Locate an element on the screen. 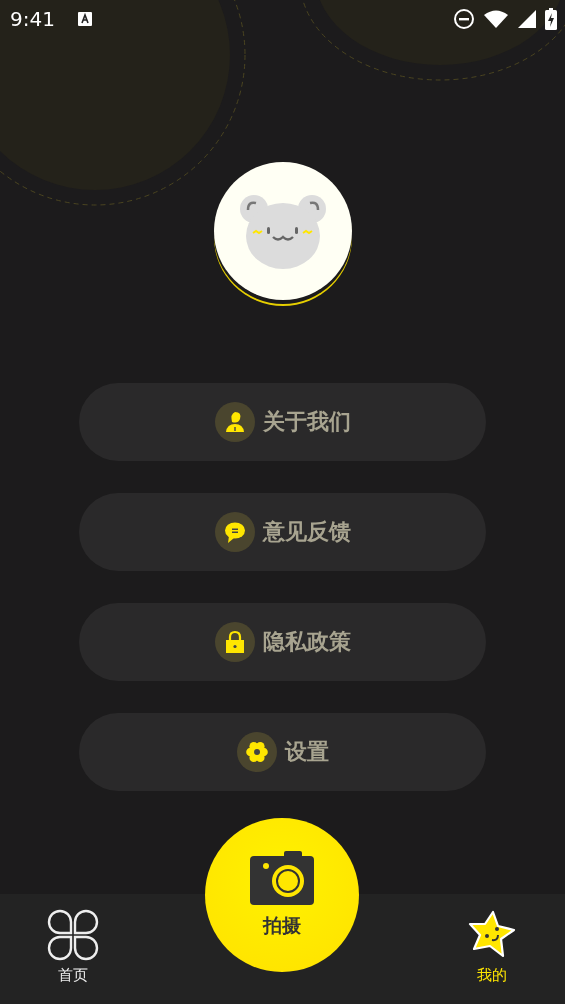 This screenshot has width=565, height=1004. menu-button: 设置 is located at coordinates (282, 752).